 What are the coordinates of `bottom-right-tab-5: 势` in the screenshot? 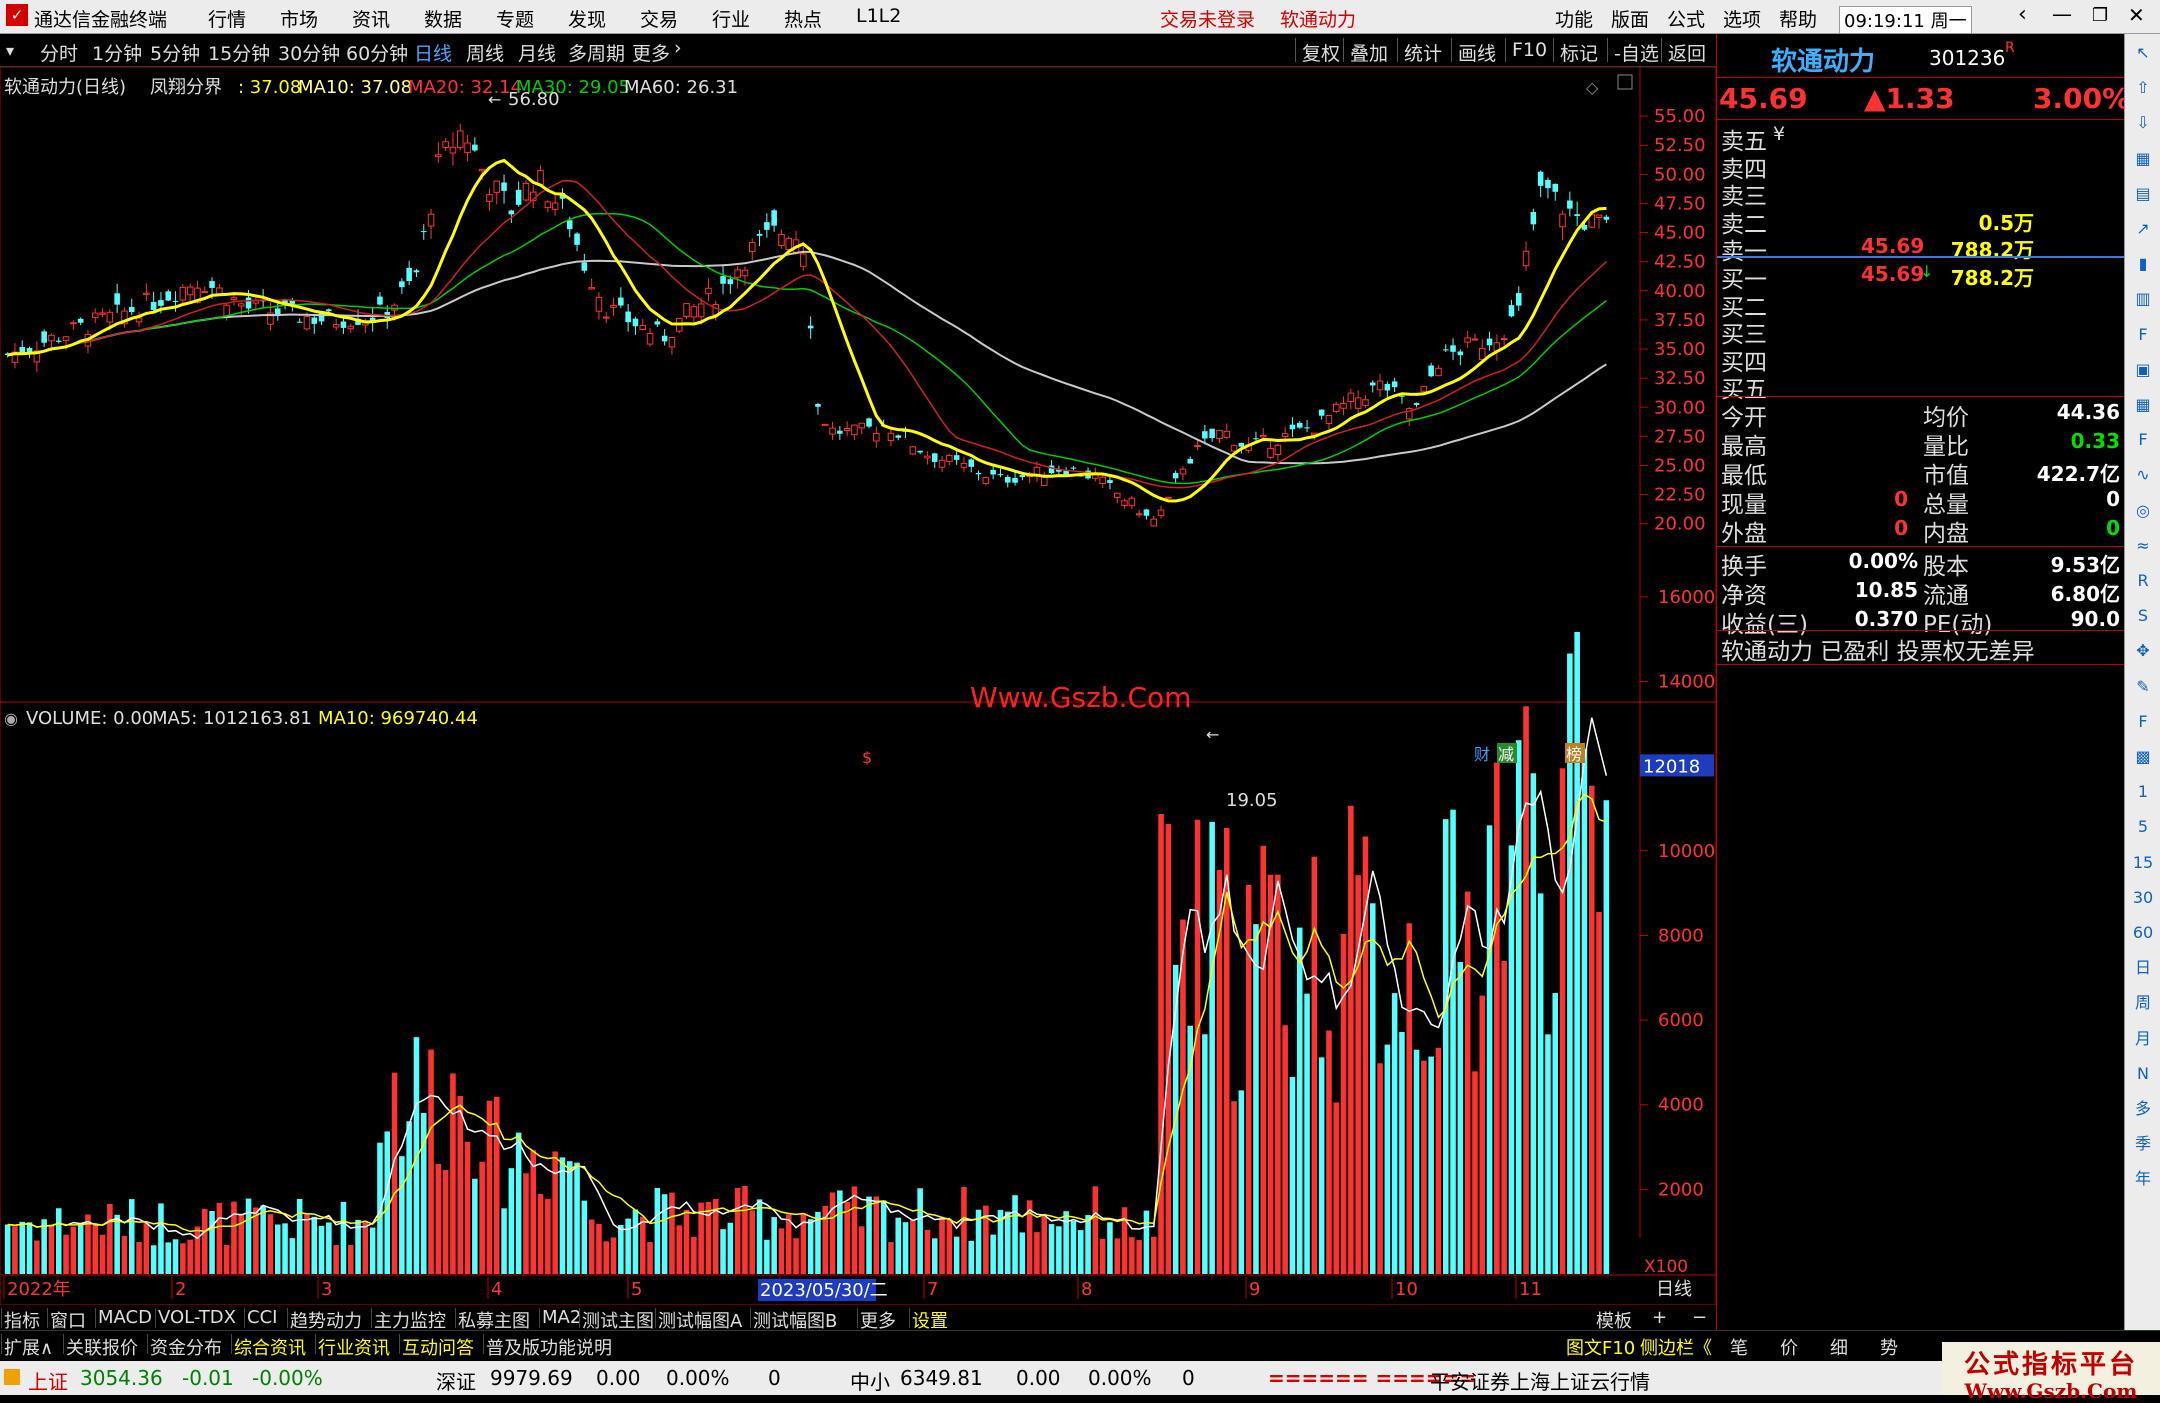 It's located at (1889, 1347).